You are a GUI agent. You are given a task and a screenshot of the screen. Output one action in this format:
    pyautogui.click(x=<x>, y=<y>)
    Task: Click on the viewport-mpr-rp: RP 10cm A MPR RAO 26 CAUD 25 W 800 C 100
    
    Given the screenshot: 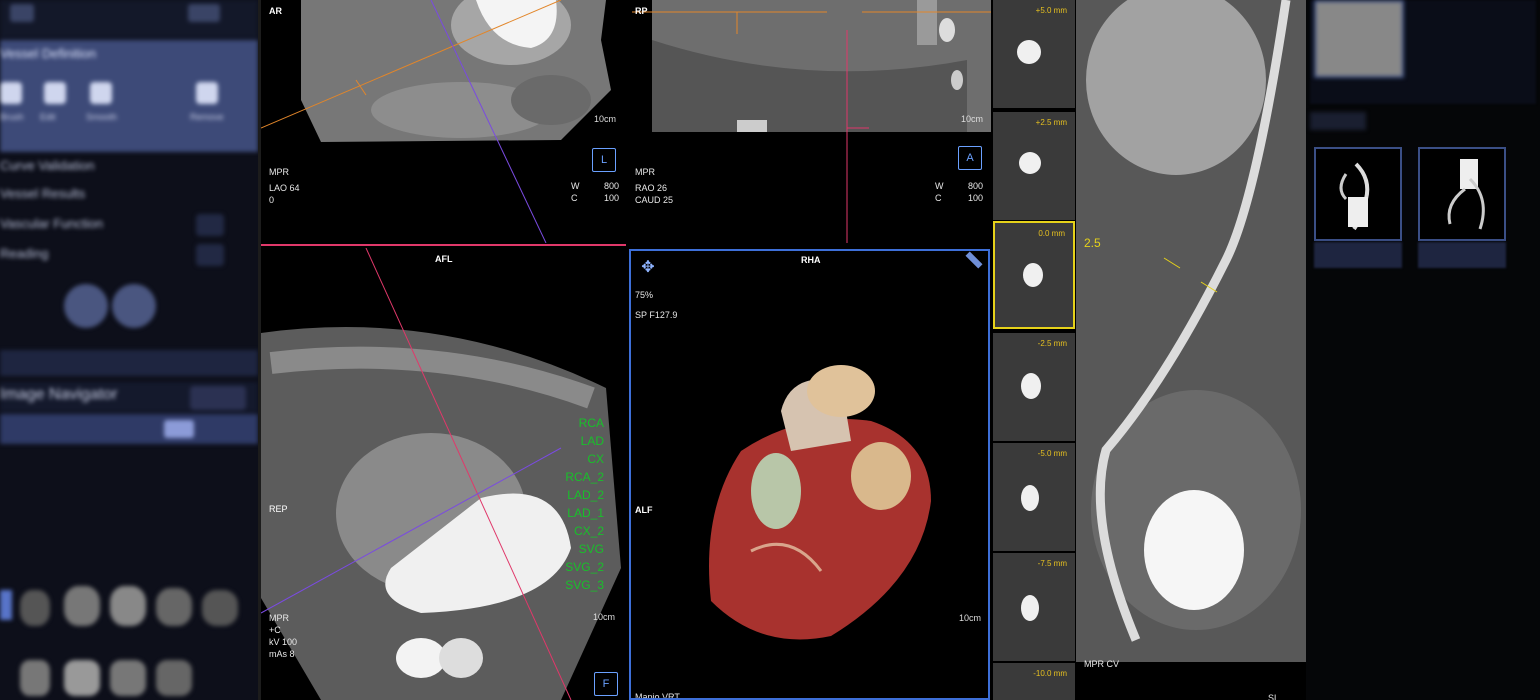 What is the action you would take?
    pyautogui.click(x=809, y=121)
    